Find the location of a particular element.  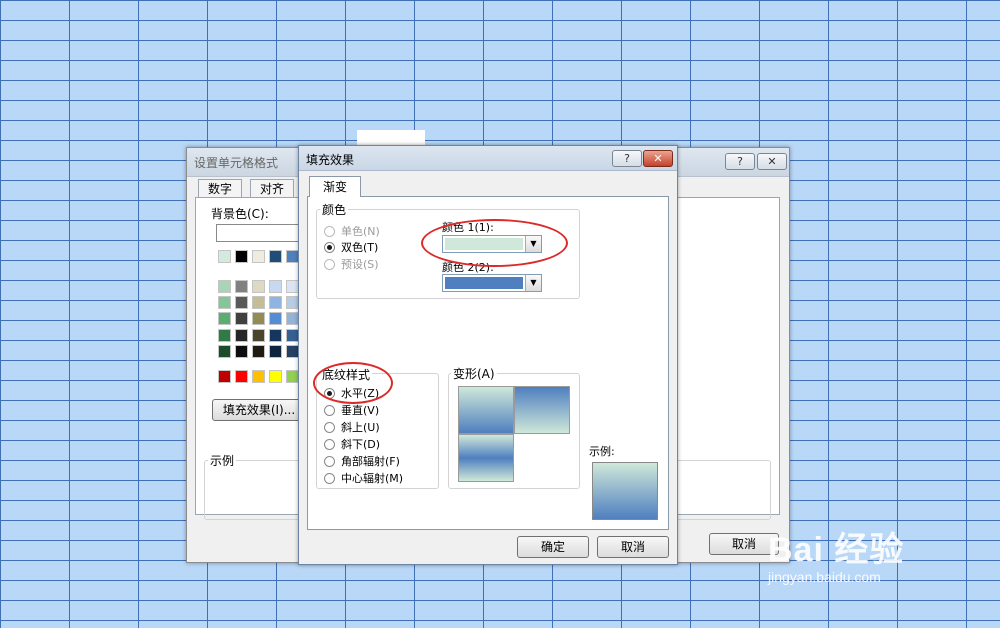

background-color-label: 背景色(C): is located at coordinates (240, 214).